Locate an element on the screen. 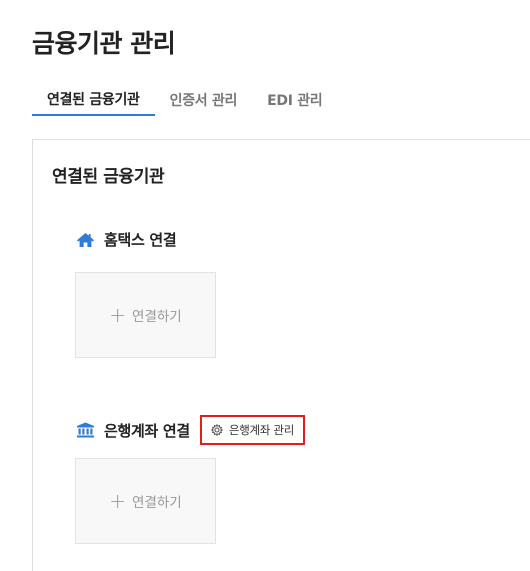 The image size is (530, 571). bank-section-header: 은행계좌 연결 은행계좌 관리 is located at coordinates (190, 430).